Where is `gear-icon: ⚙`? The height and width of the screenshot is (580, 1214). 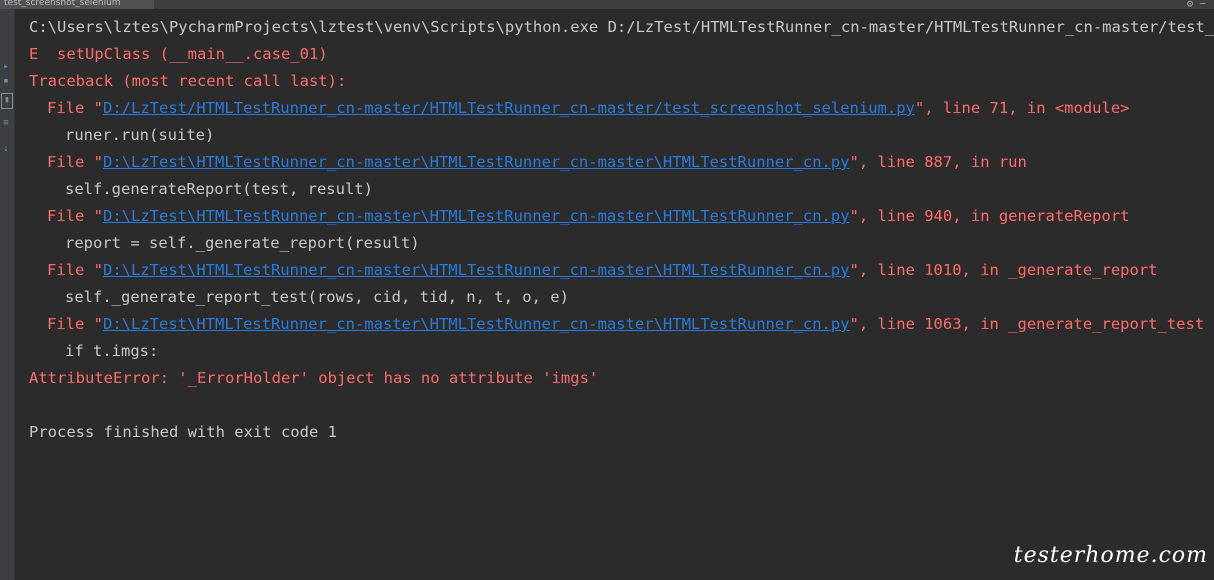 gear-icon: ⚙ is located at coordinates (1193, 4).